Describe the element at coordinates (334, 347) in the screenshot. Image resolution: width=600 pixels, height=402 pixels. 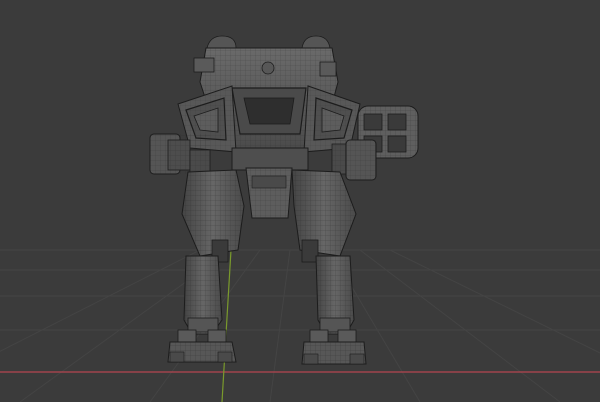
I see `right-foot` at that location.